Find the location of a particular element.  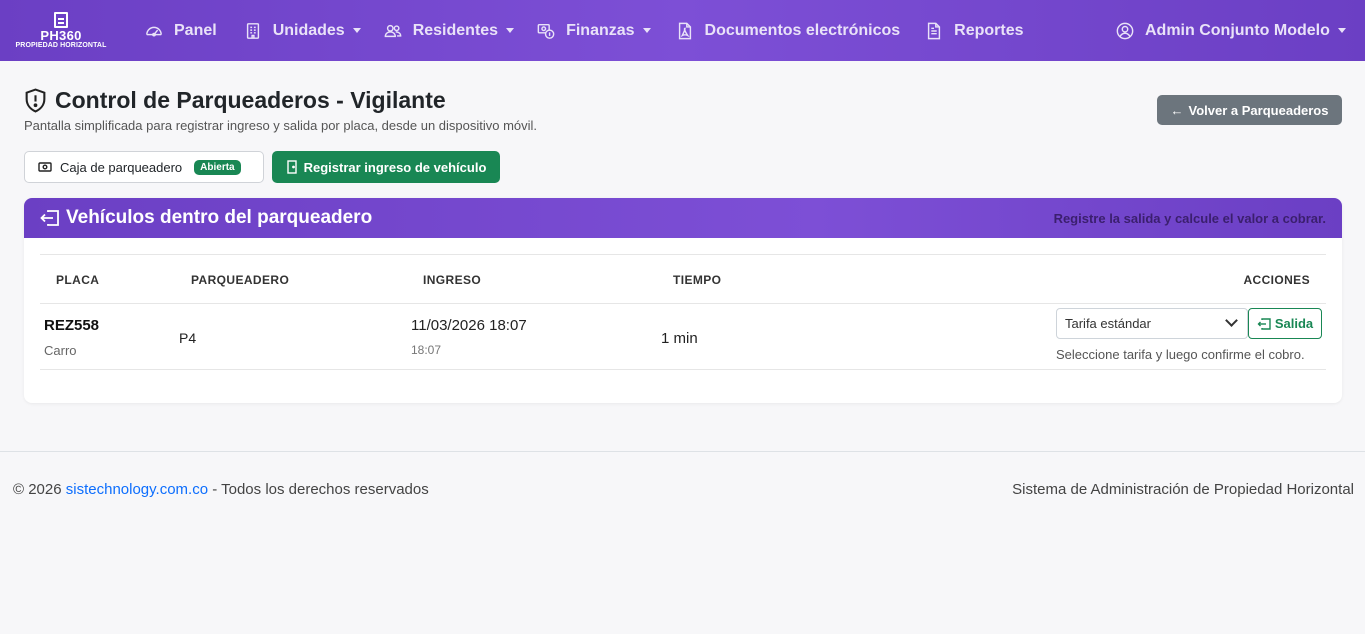

file-pdf-icon is located at coordinates (685, 31).